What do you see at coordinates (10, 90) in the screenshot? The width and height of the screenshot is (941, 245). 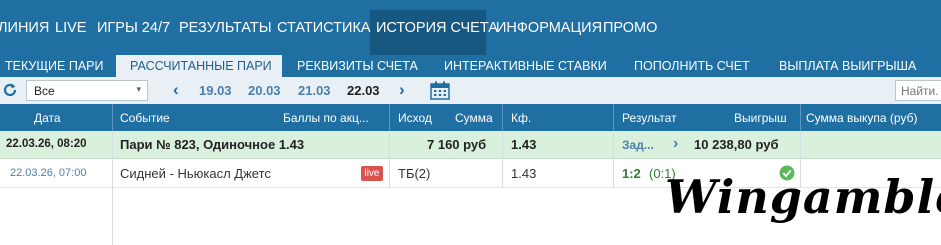 I see `refresh-icon` at bounding box center [10, 90].